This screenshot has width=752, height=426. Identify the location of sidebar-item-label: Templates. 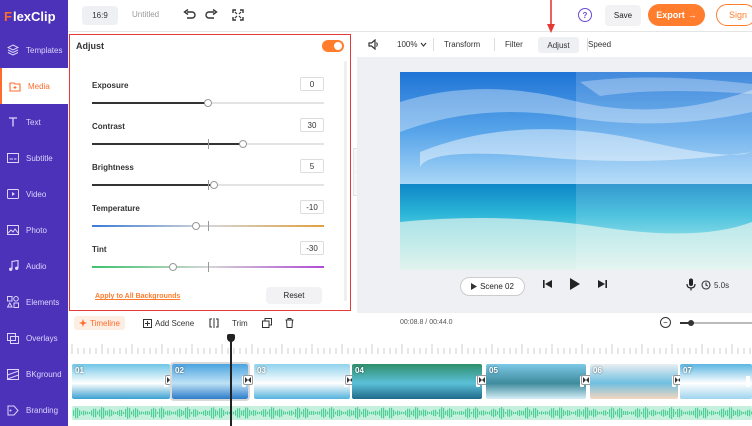
(44, 50).